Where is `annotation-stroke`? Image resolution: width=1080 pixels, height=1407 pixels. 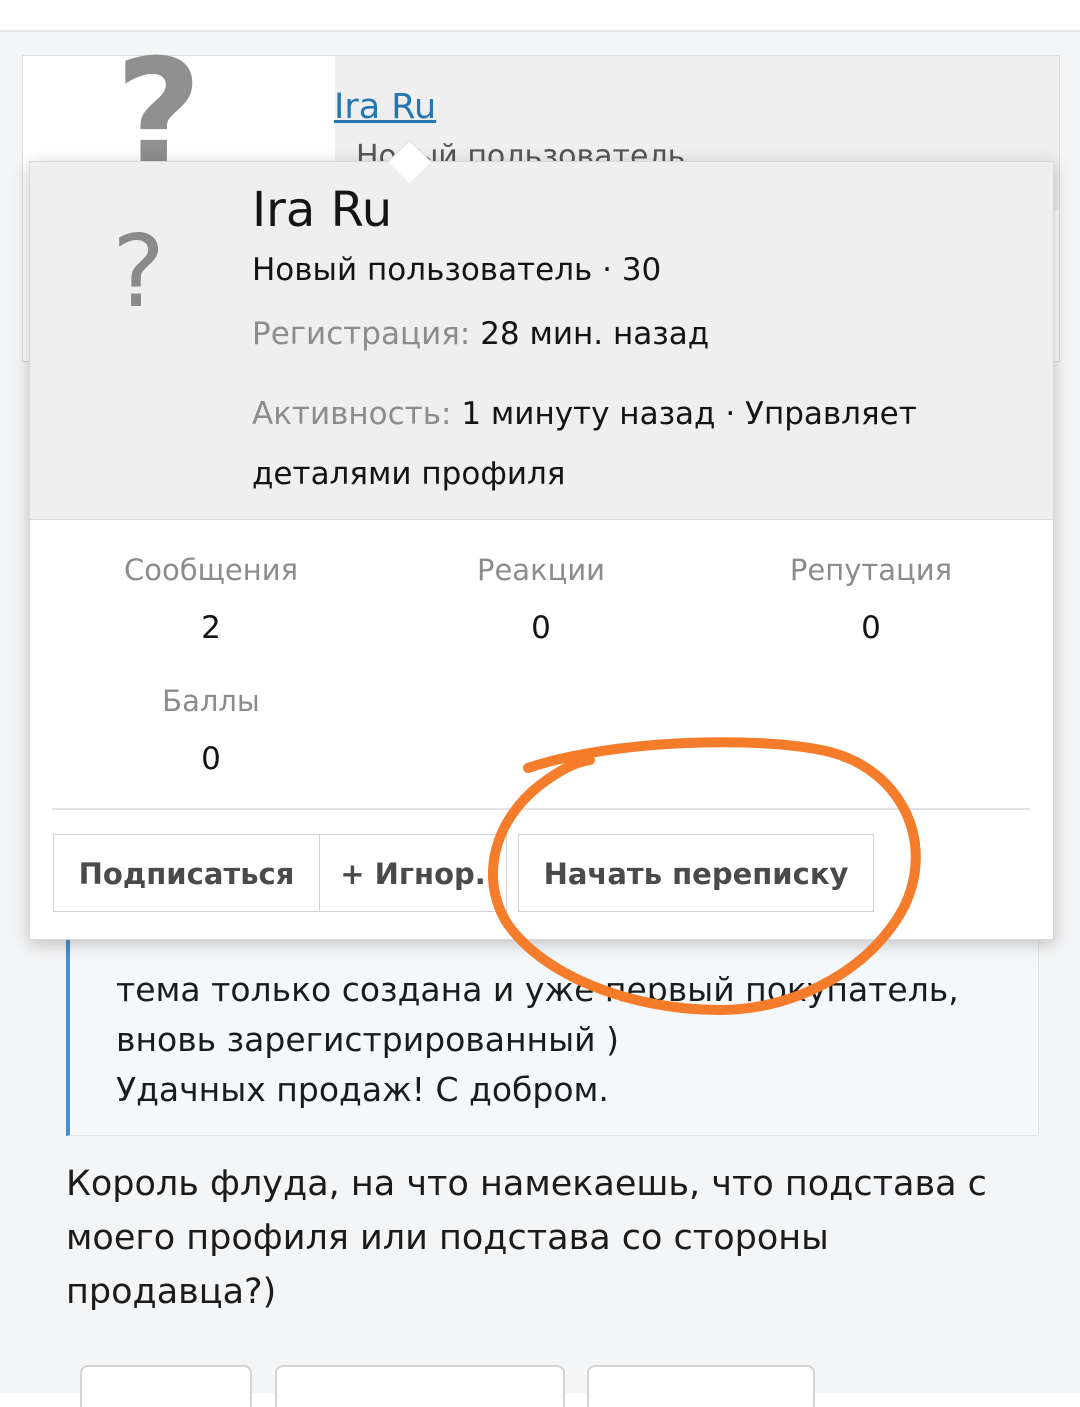 annotation-stroke is located at coordinates (704, 876).